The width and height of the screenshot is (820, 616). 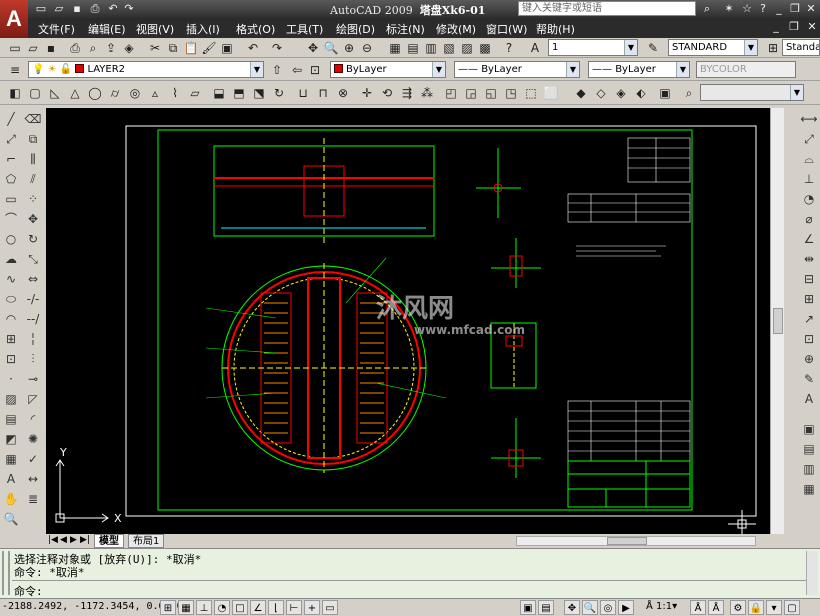 I want to click on mirror-icon: ⫼, so click(x=33, y=159).